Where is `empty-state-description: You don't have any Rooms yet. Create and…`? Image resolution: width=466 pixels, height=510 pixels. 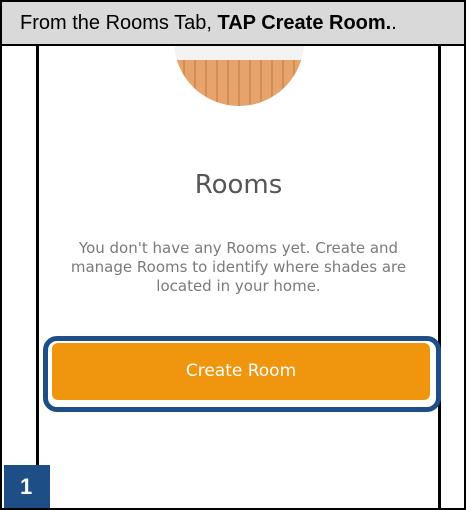
empty-state-description: You don't have any Rooms yet. Create and… is located at coordinates (238, 267).